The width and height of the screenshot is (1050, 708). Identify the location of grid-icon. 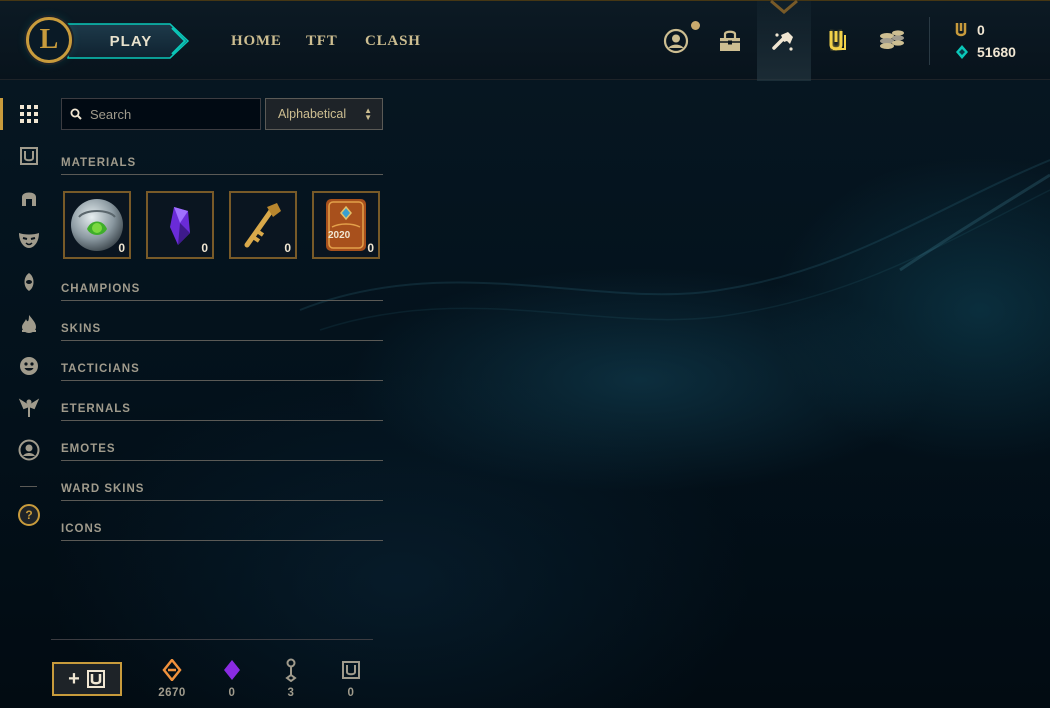
(29, 114).